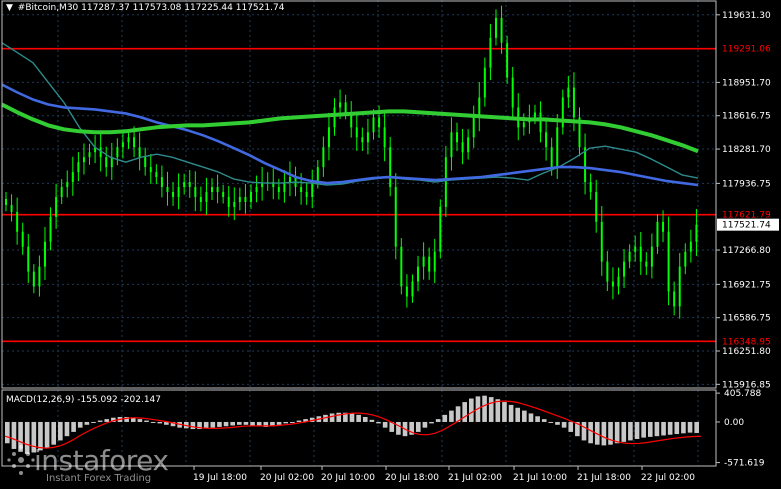 This screenshot has height=489, width=781. Describe the element at coordinates (183, 8) in the screenshot. I see `ohlc-values: 117287.37 117573.08 117225.44 117521.74` at that location.